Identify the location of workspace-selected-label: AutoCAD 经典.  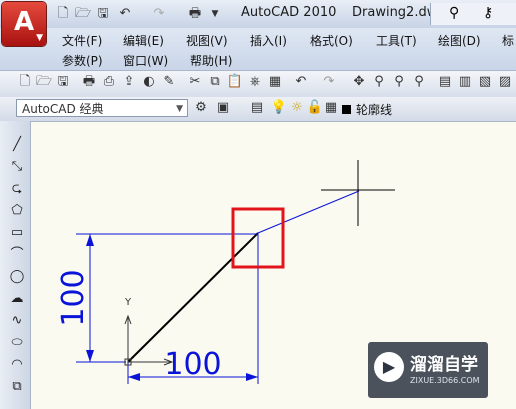
(63, 109).